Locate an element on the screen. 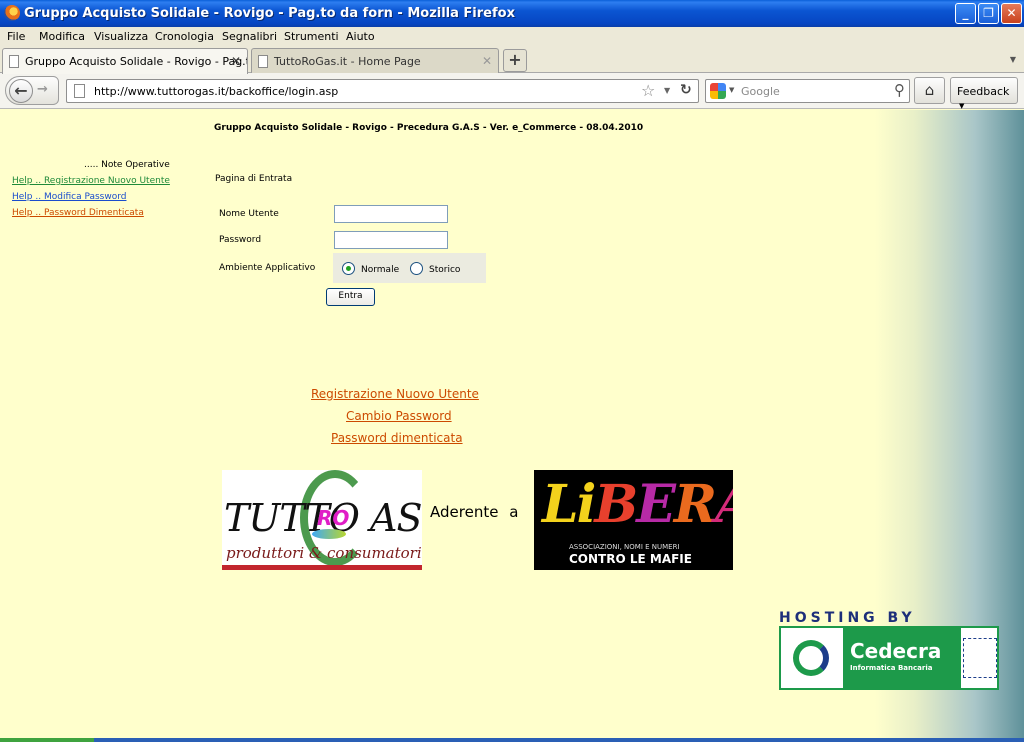 Image resolution: width=1024 pixels, height=742 pixels. environment-radio-group: Normale Storico is located at coordinates (409, 268).